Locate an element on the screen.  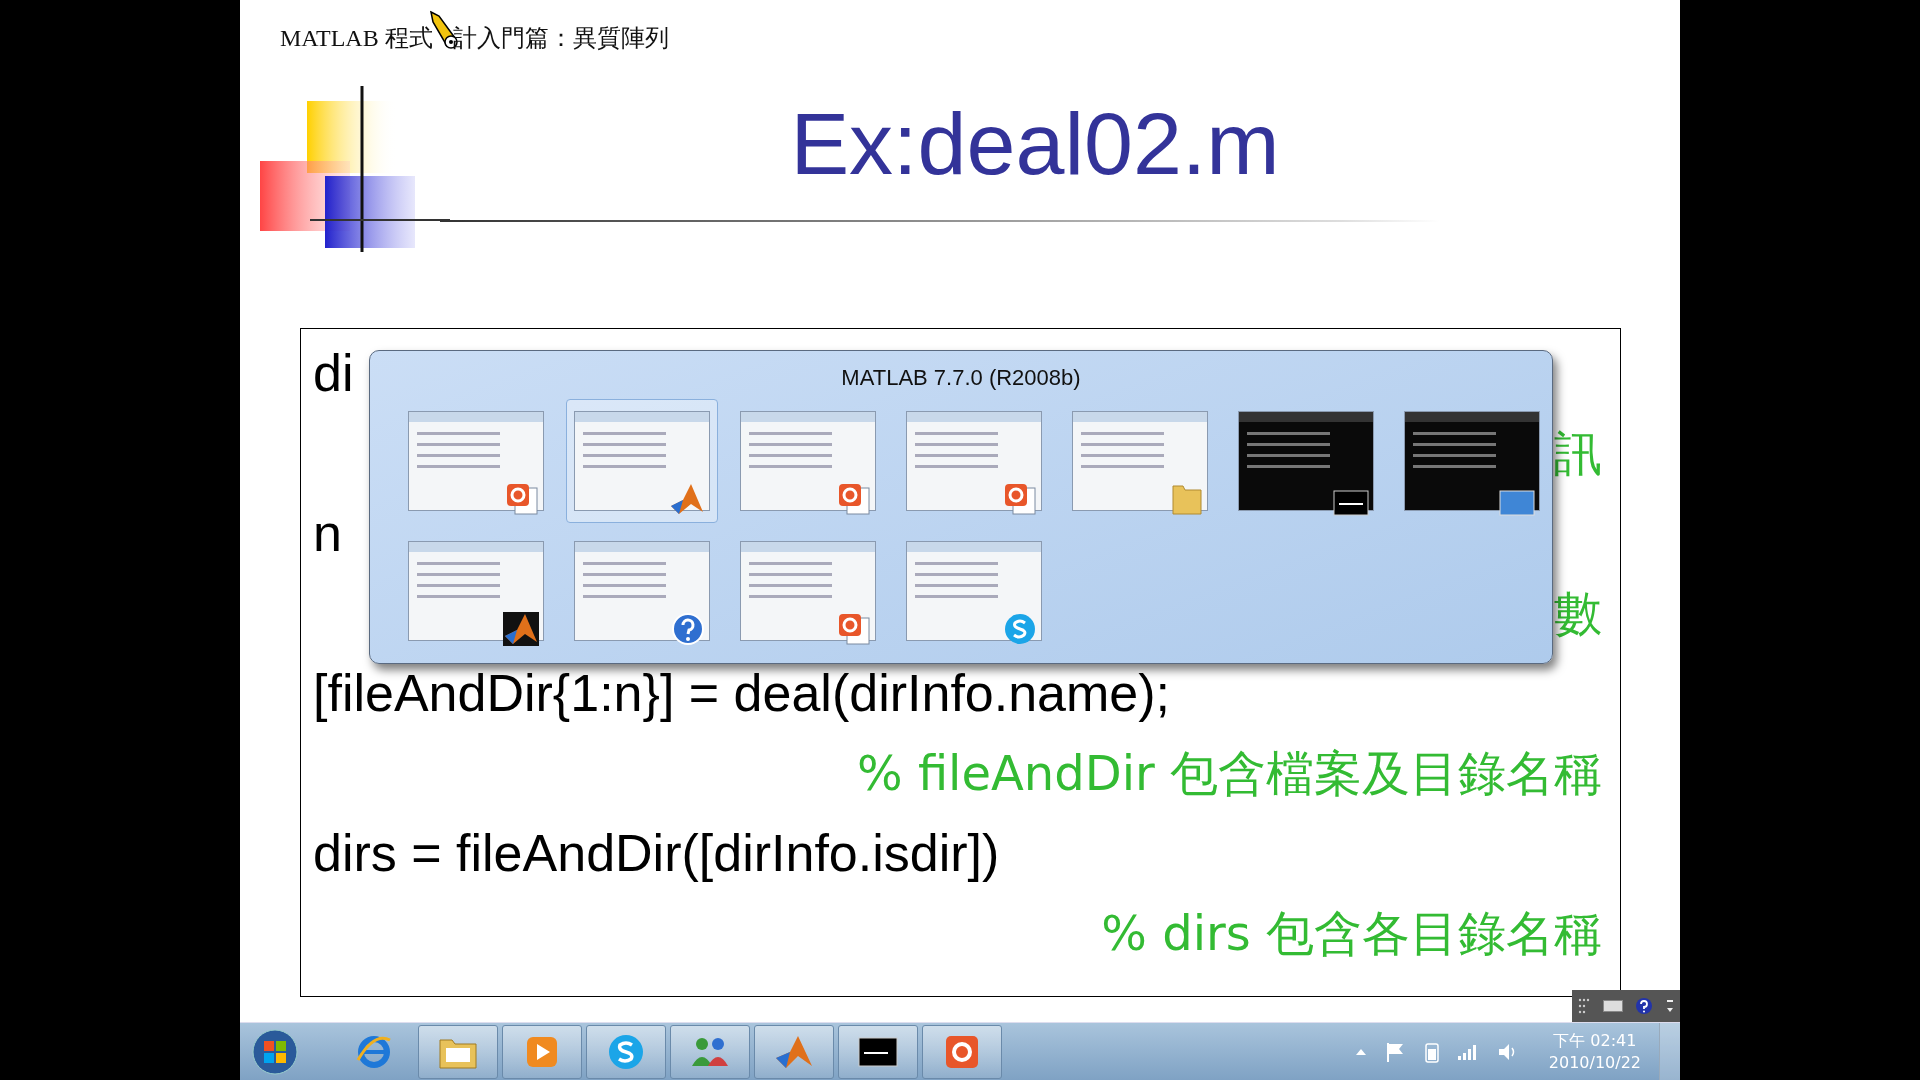
clock-time: 下午 02:41 is located at coordinates (1595, 1040).